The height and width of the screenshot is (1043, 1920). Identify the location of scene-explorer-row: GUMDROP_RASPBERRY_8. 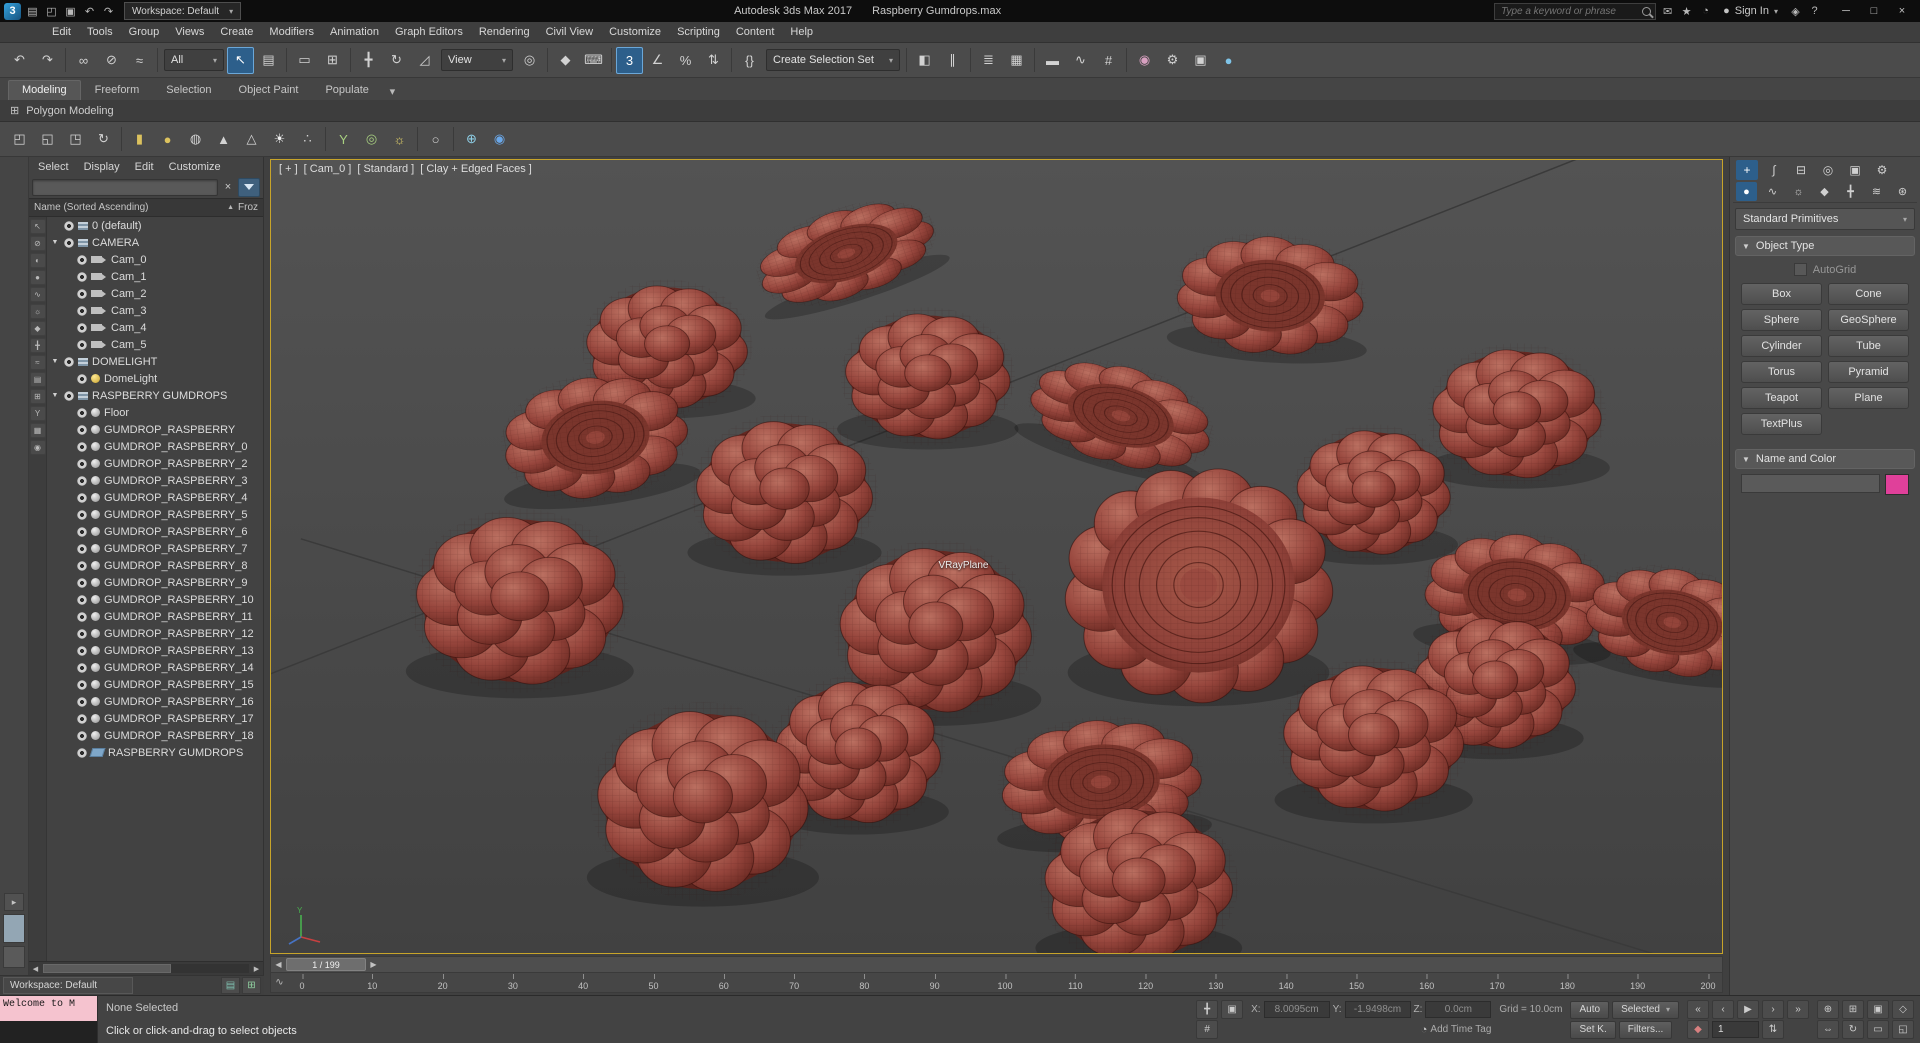
(155, 565).